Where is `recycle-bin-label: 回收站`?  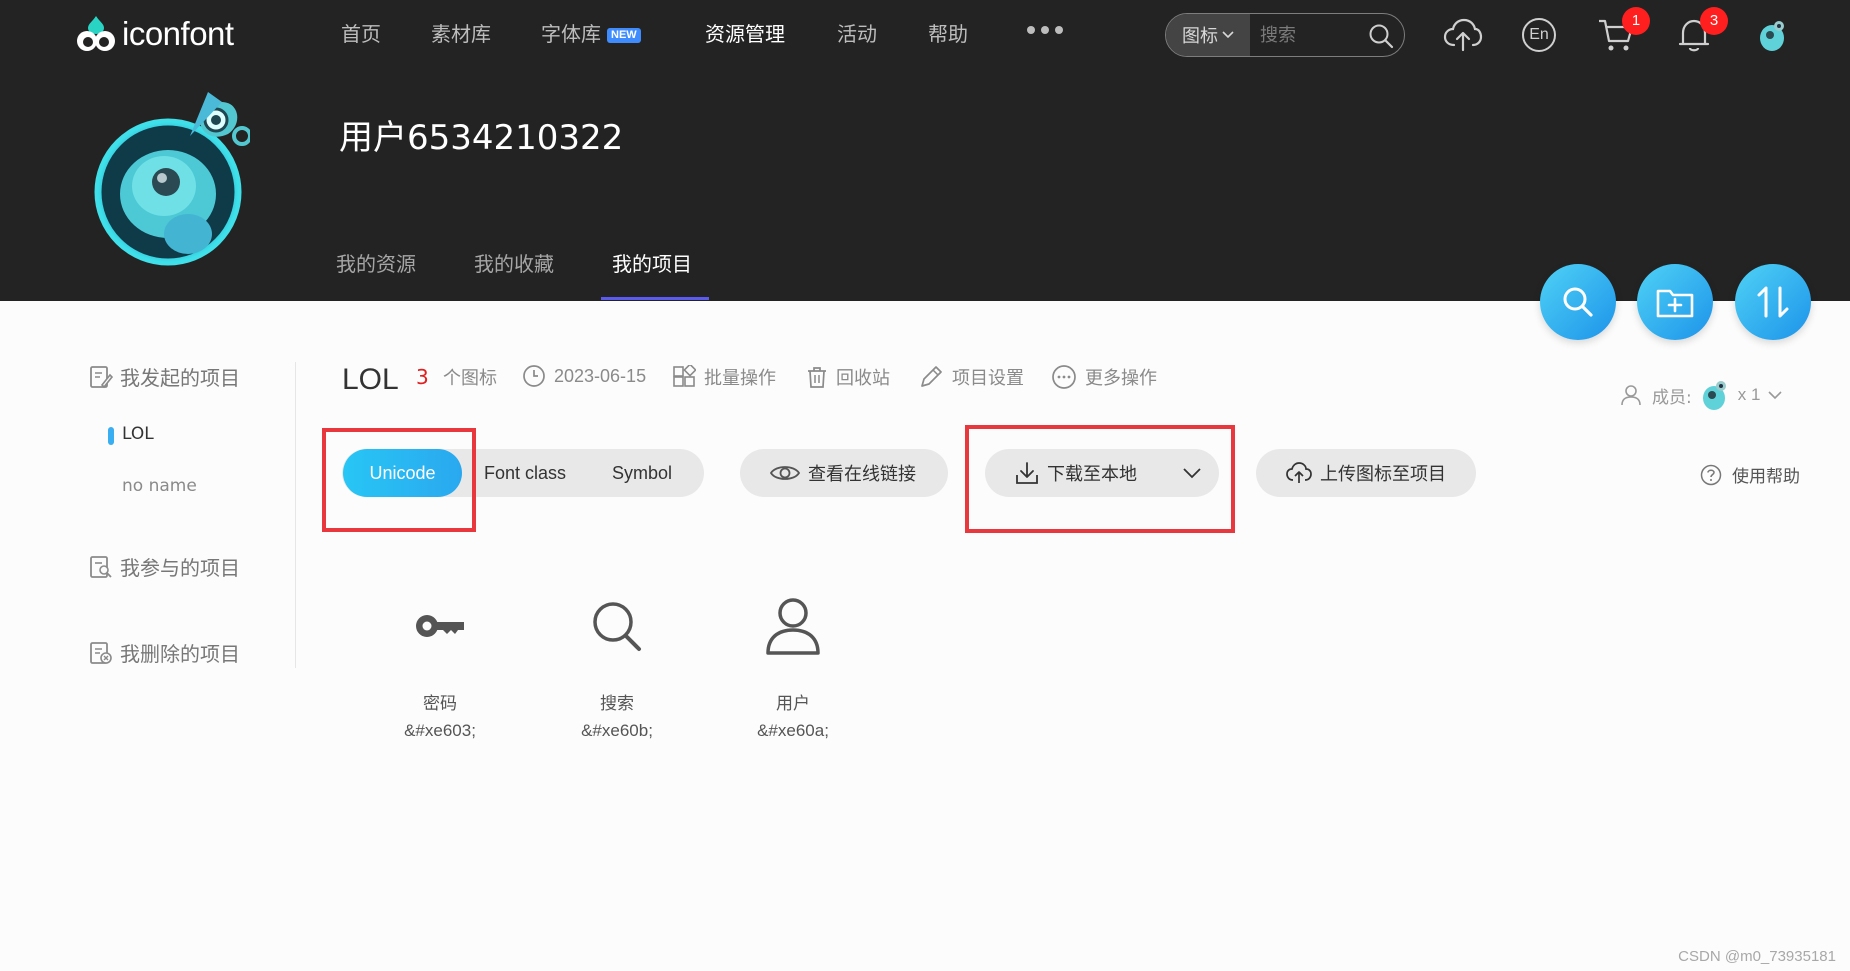 recycle-bin-label: 回收站 is located at coordinates (863, 378).